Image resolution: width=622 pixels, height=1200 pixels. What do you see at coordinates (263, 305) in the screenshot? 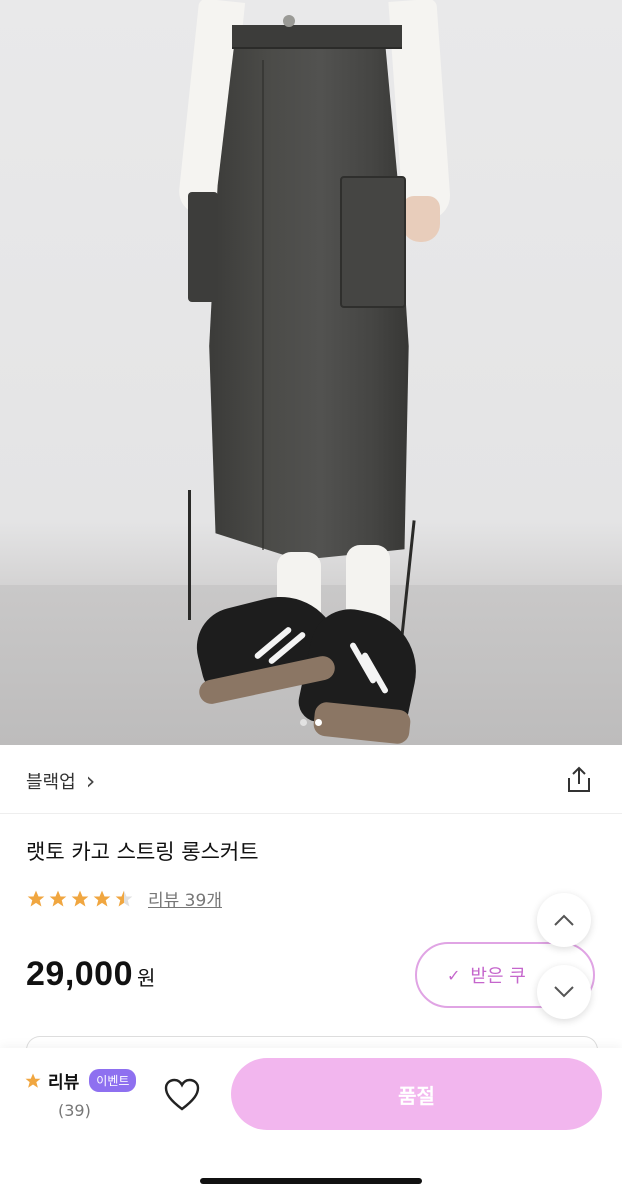
I see `skirt-seam` at bounding box center [263, 305].